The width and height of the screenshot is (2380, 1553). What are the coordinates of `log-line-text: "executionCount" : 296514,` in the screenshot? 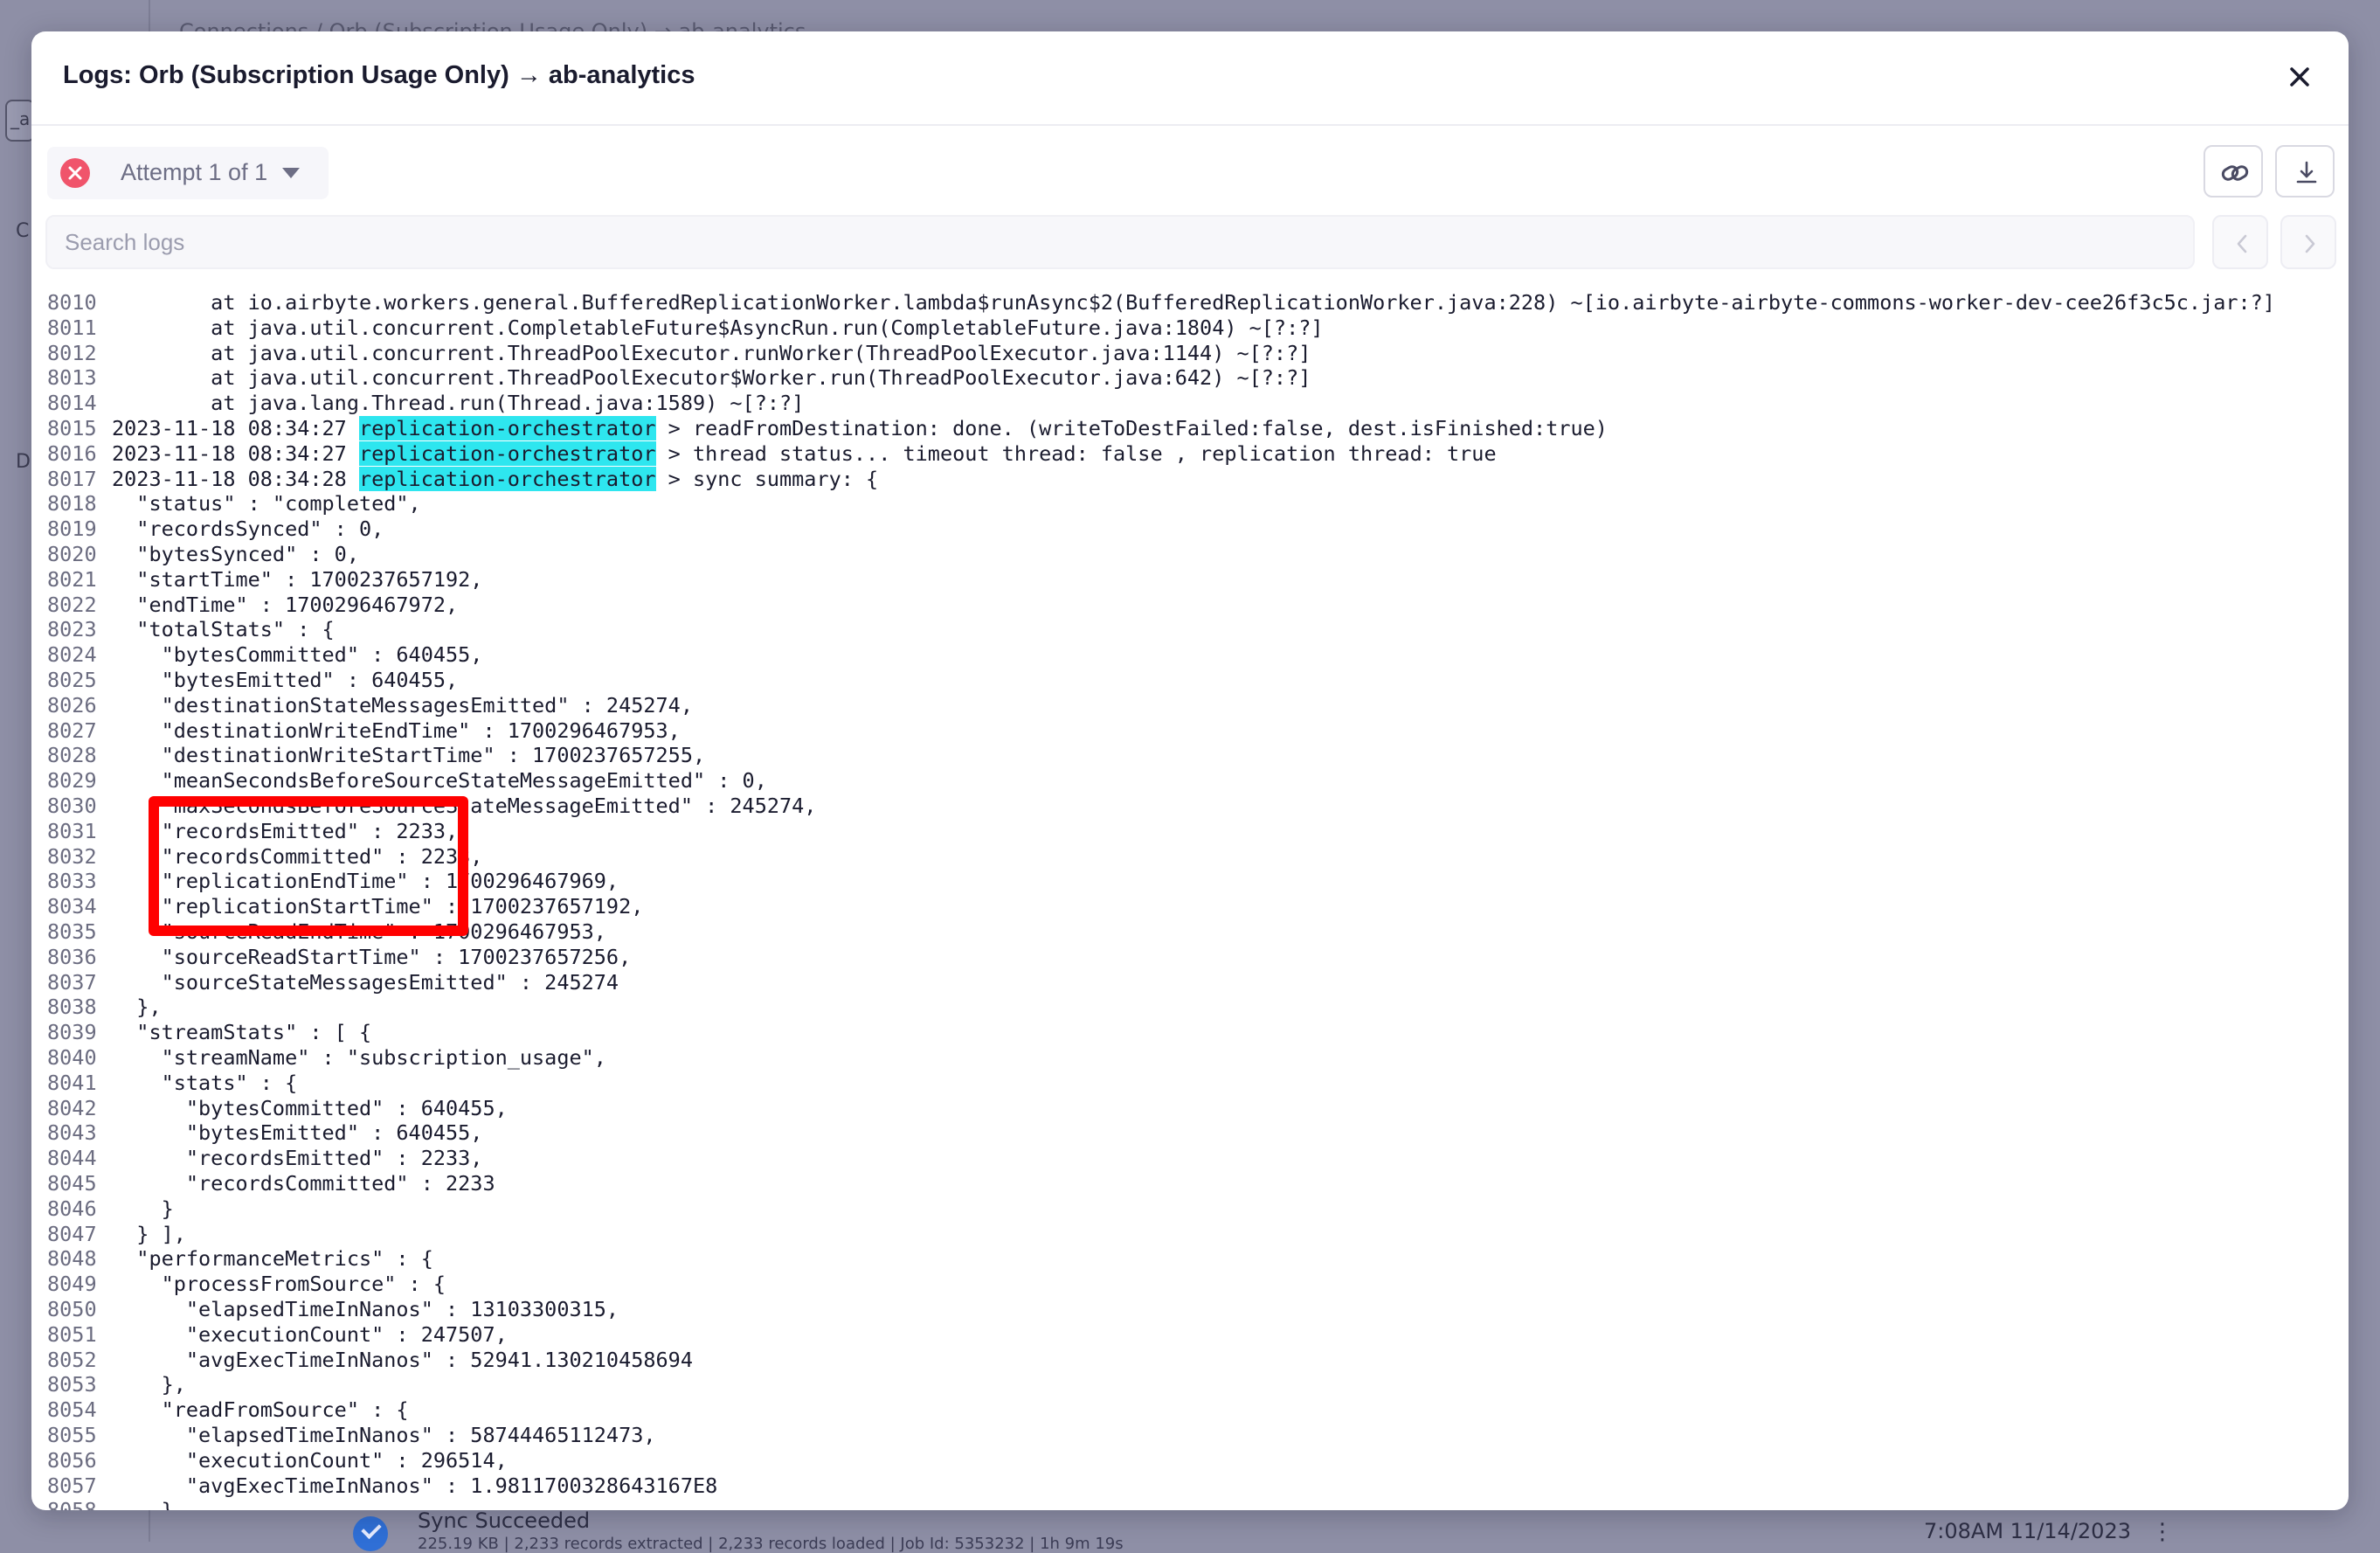 It's located at (310, 1460).